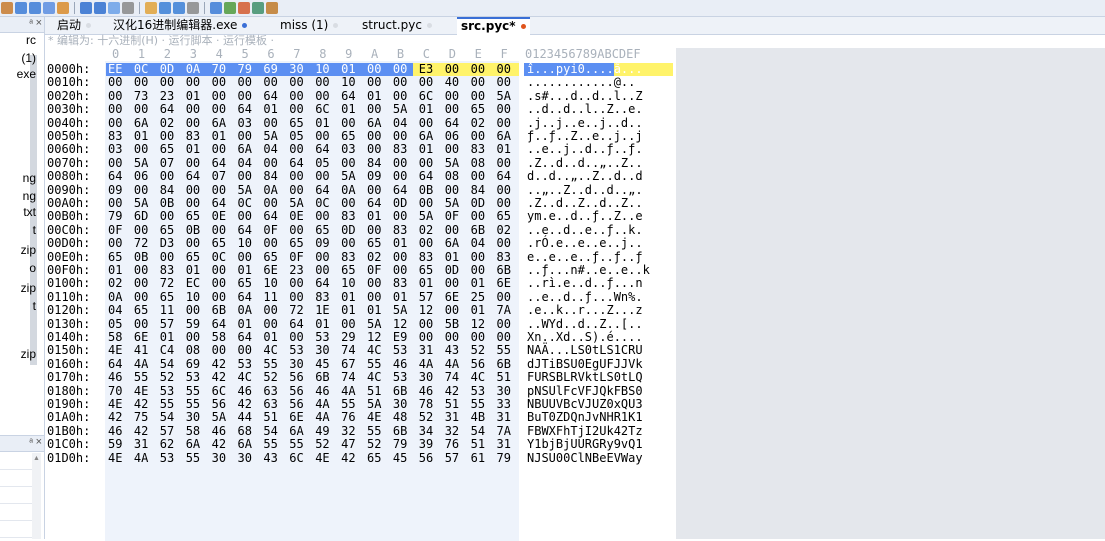 This screenshot has height=541, width=1105. What do you see at coordinates (115, 431) in the screenshot?
I see `hex-byte: 46` at bounding box center [115, 431].